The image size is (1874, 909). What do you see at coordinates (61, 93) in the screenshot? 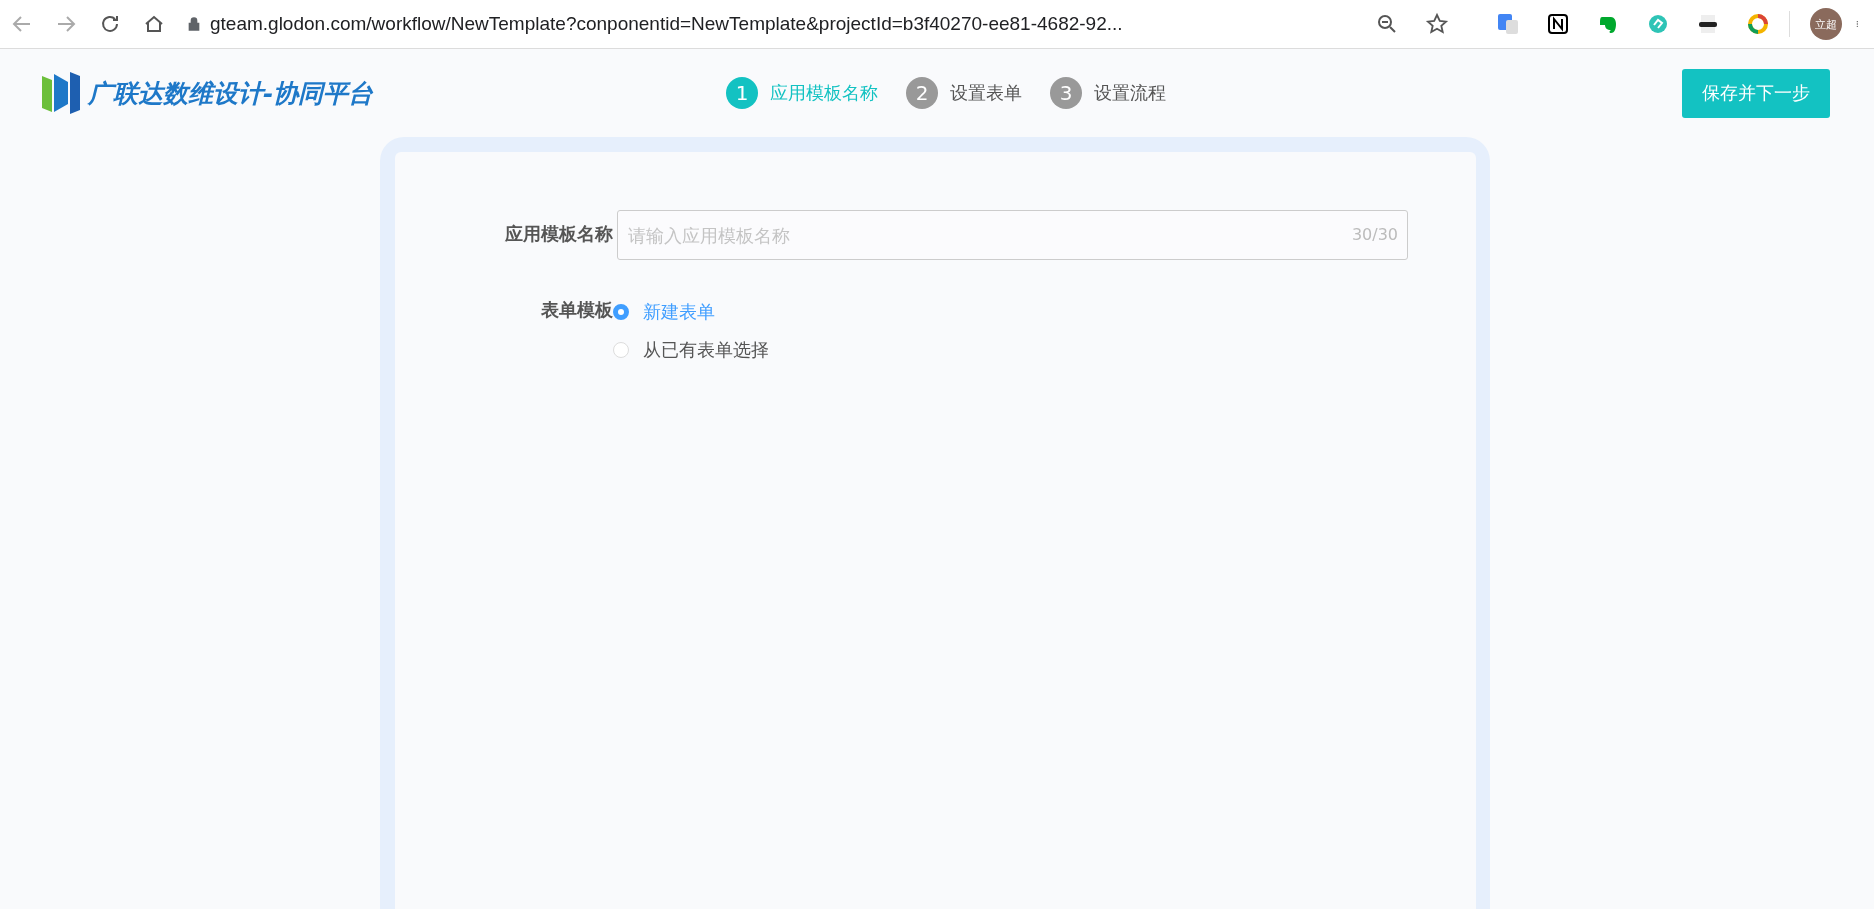
I see `logo-icon` at bounding box center [61, 93].